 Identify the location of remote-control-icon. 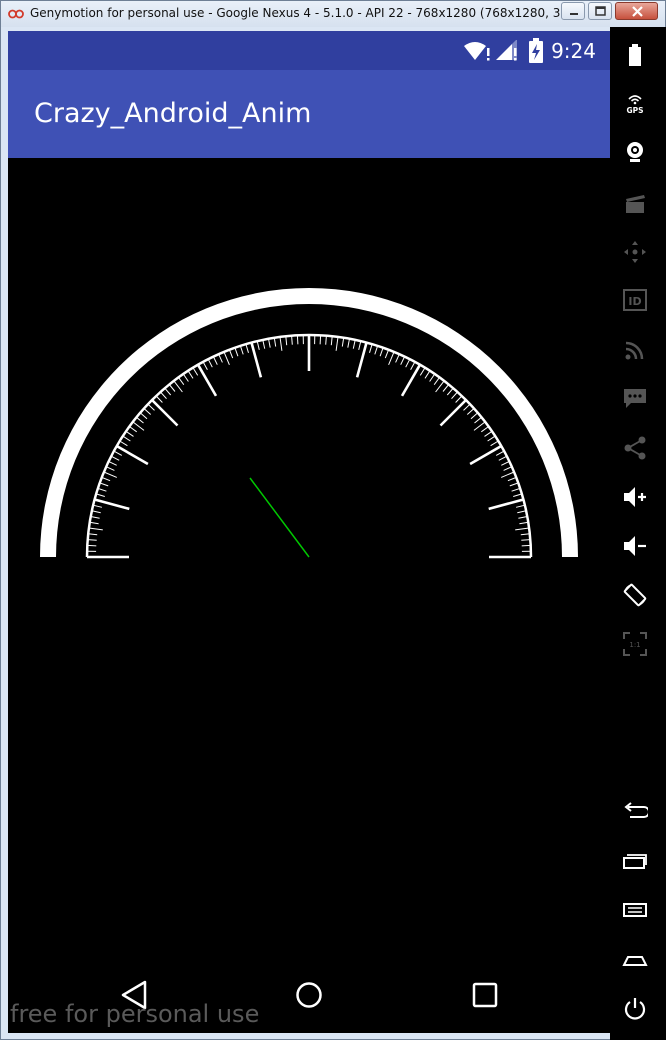
(635, 252).